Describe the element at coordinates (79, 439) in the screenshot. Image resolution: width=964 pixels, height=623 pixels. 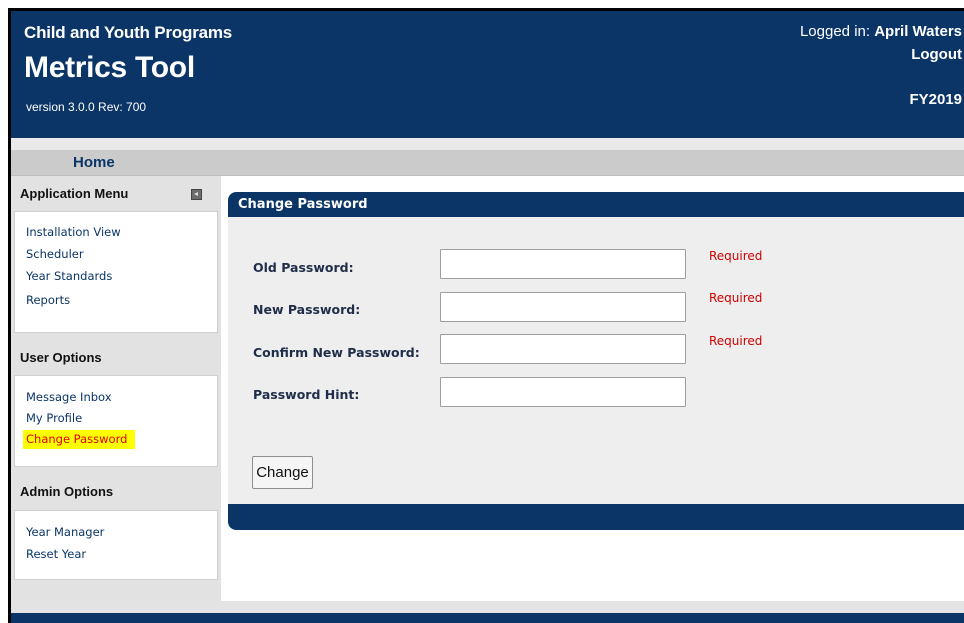
I see `menu-change-password: Change Password` at that location.